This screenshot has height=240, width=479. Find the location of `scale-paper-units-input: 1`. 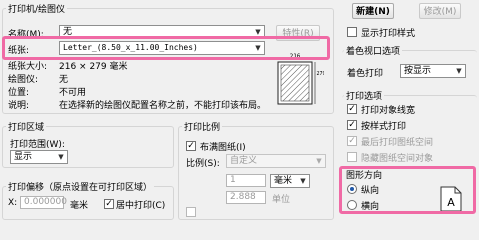

scale-paper-units-input: 1 is located at coordinates (246, 180).